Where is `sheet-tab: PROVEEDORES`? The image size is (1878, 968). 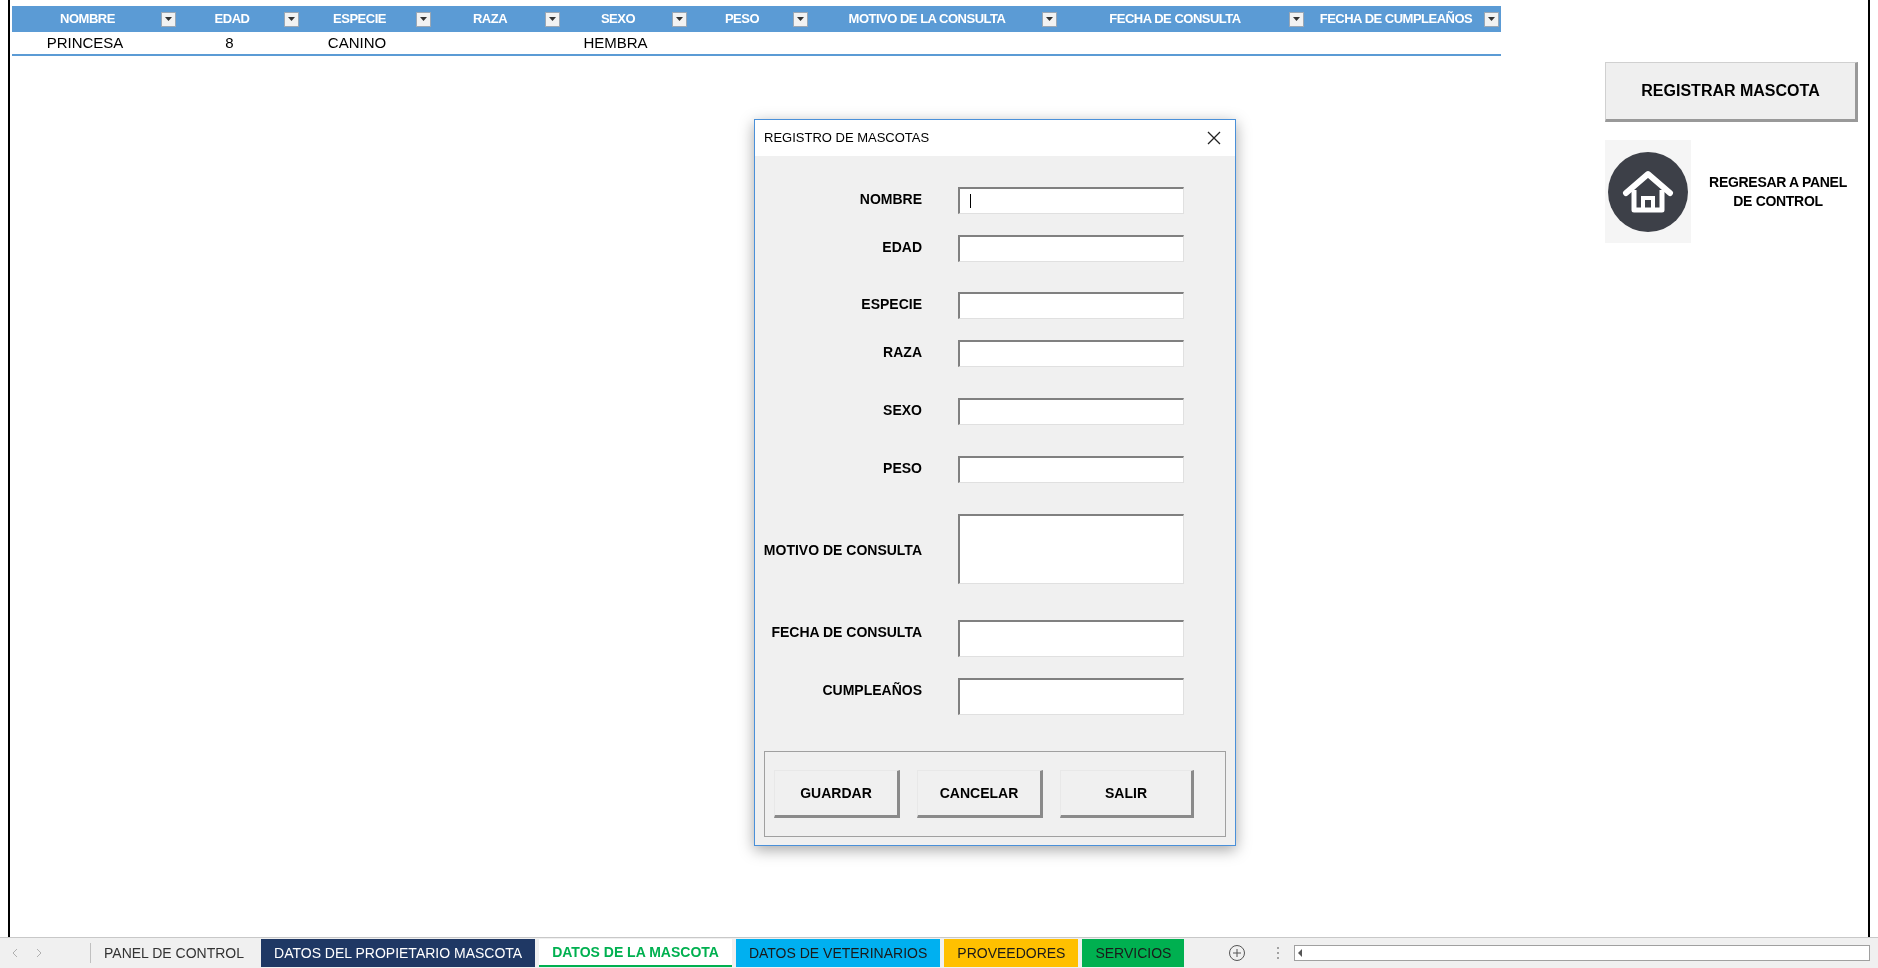 sheet-tab: PROVEEDORES is located at coordinates (1011, 953).